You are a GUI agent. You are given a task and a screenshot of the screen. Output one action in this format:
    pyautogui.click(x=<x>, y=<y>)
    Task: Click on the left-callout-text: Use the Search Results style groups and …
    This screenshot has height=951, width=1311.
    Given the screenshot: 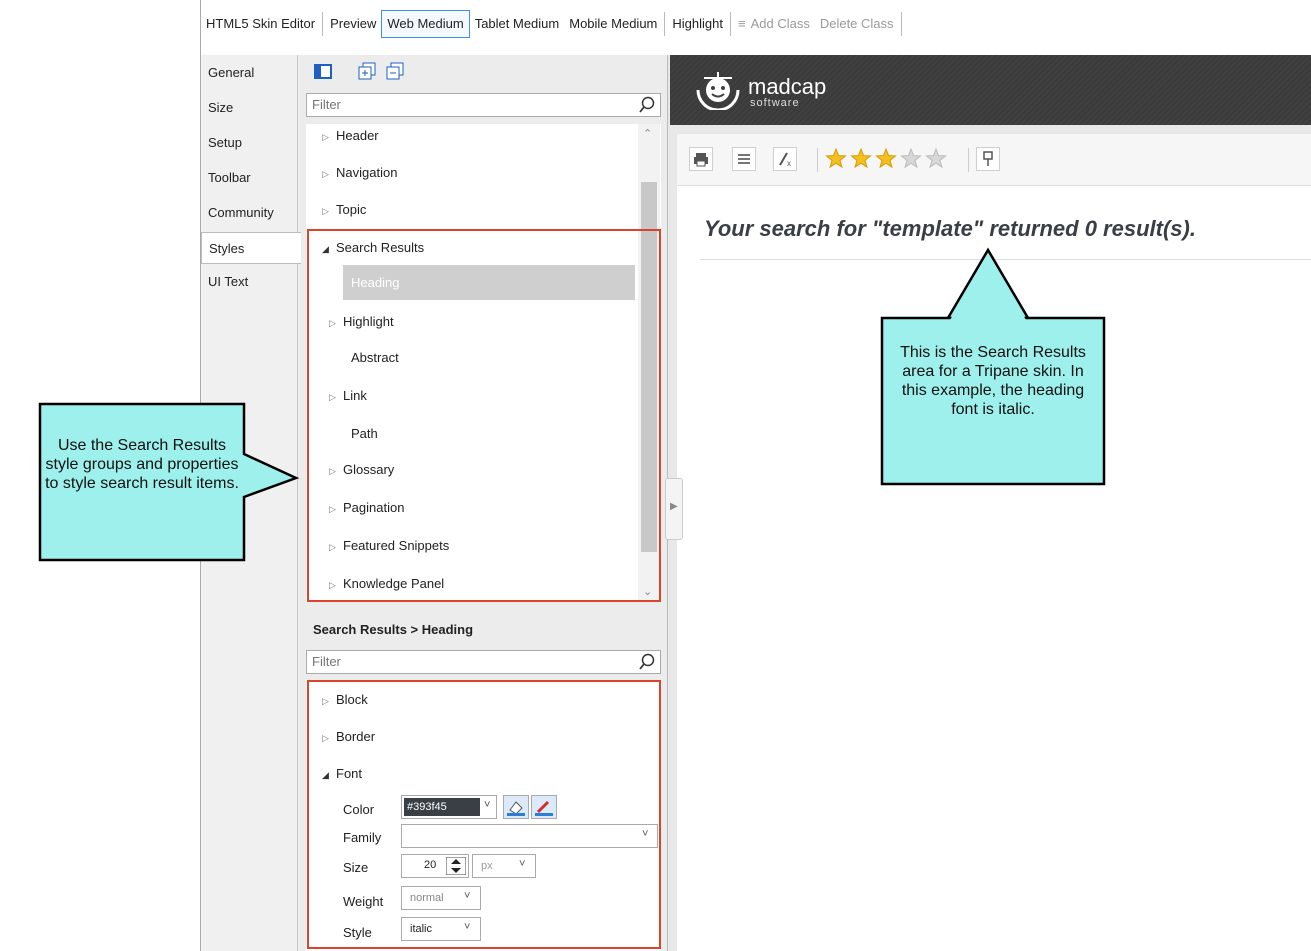 What is the action you would take?
    pyautogui.click(x=142, y=464)
    